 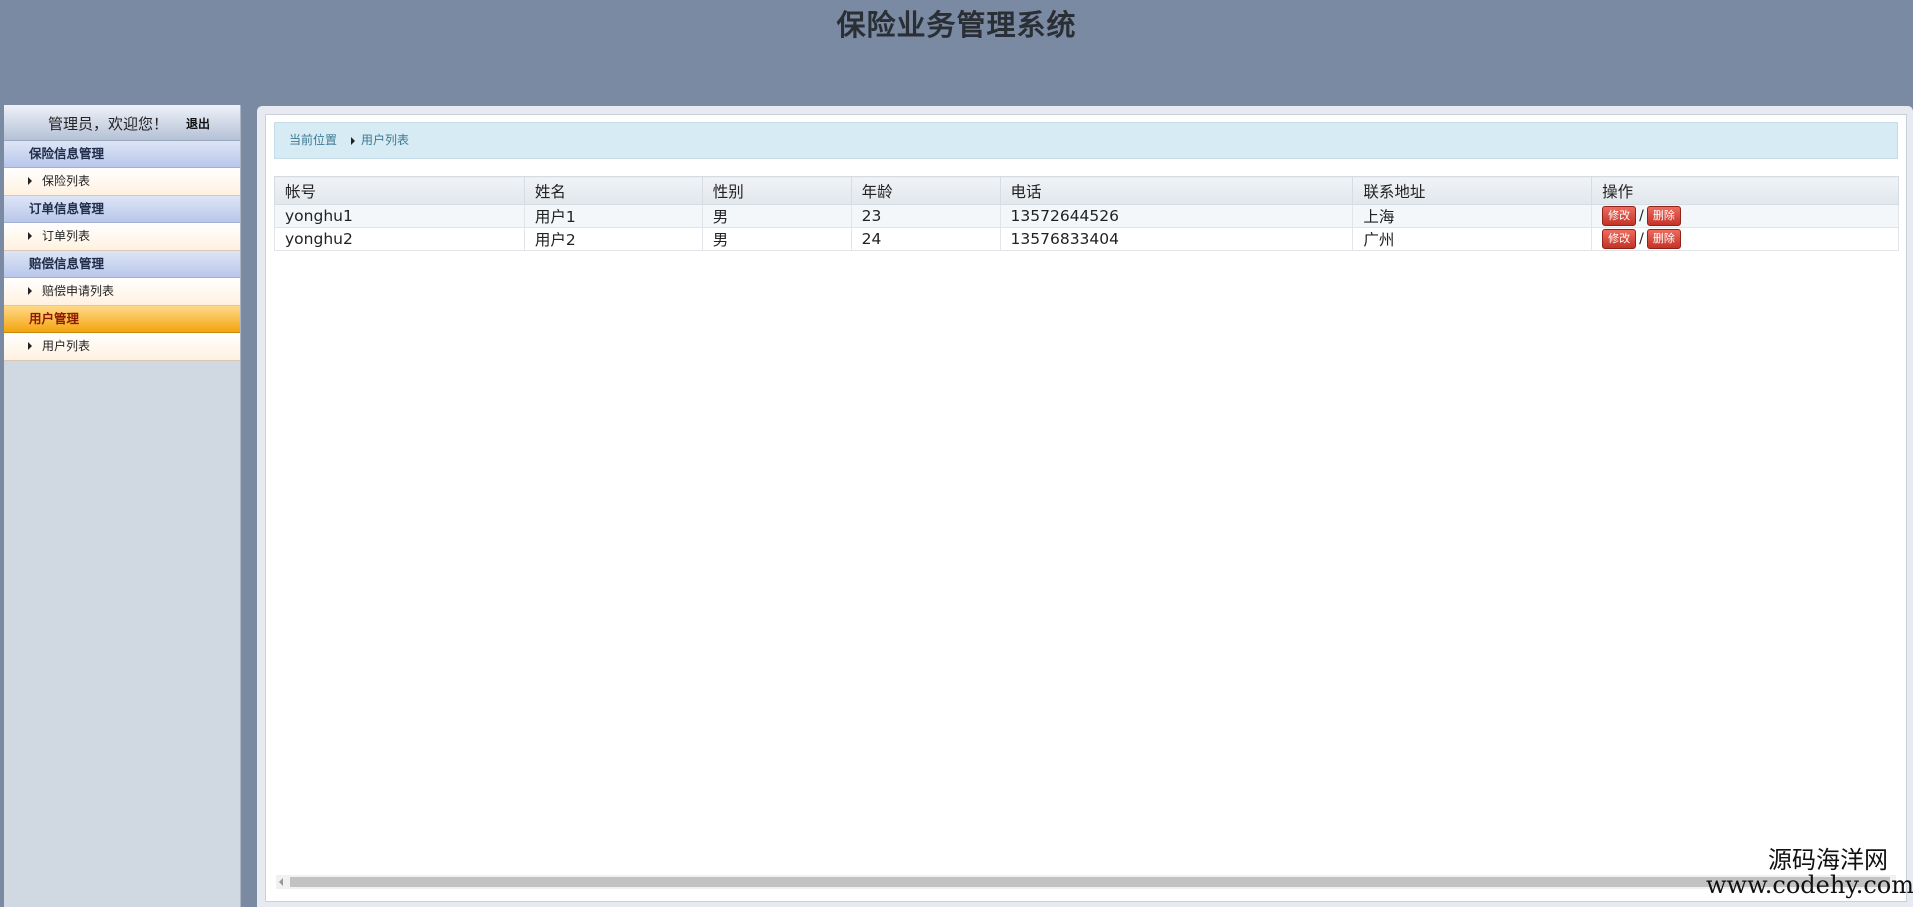 I want to click on horizontal-scrollbar, so click(x=1086, y=882).